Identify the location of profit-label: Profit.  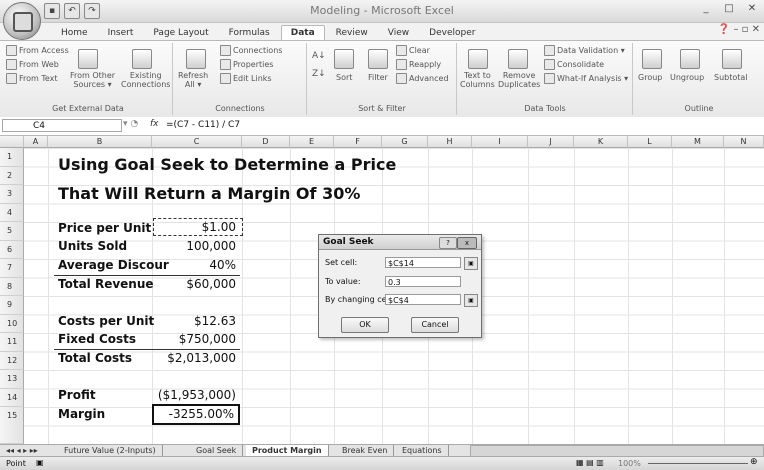
(77, 395).